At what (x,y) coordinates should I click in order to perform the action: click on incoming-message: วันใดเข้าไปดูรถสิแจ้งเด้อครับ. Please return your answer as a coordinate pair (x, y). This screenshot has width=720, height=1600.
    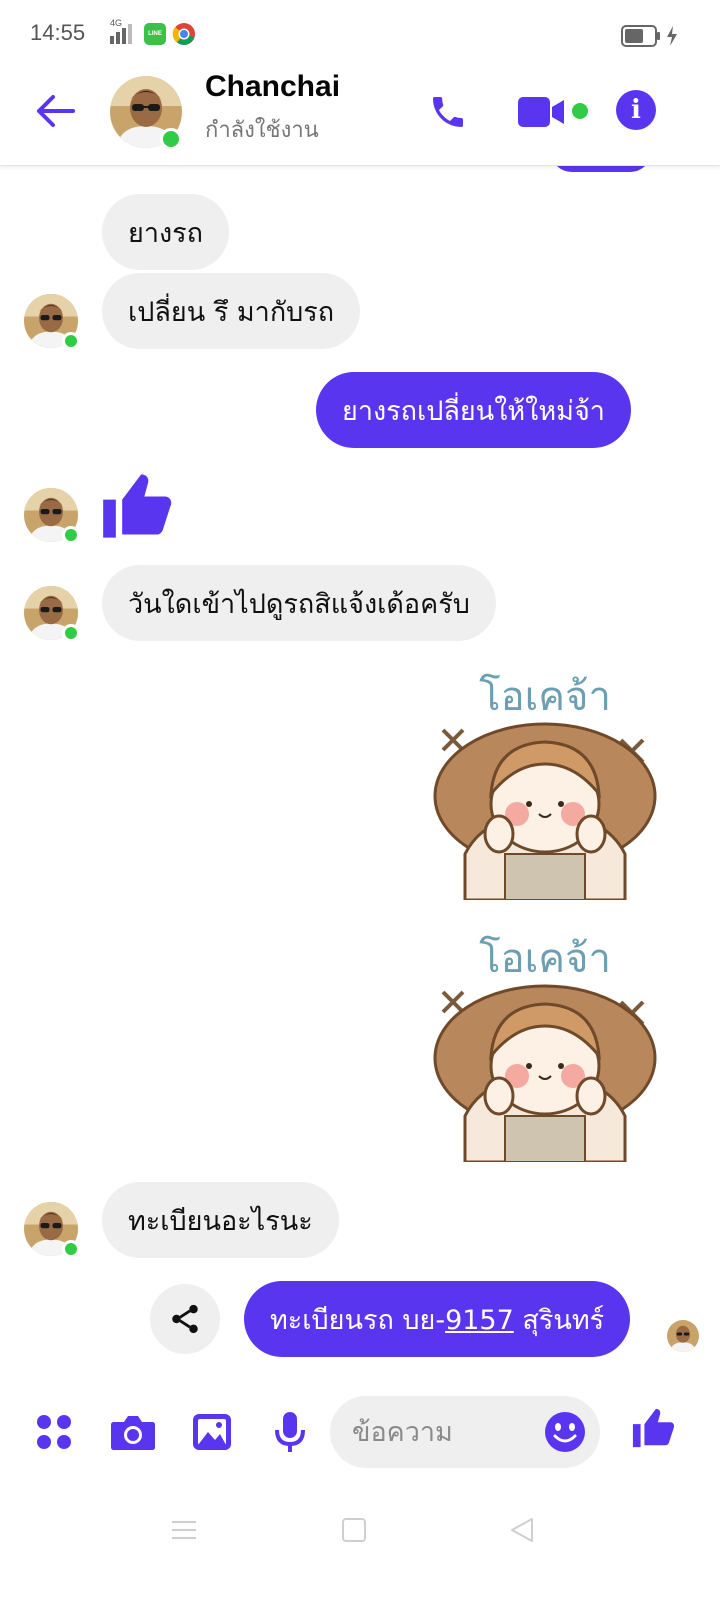
    Looking at the image, I should click on (299, 603).